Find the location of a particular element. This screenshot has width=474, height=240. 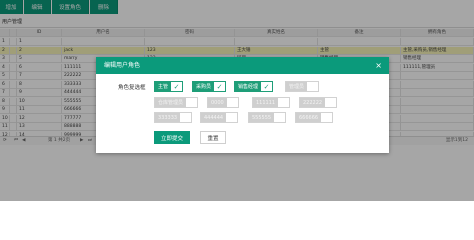

role-checkbox-label: 角色复选框 is located at coordinates (132, 88).